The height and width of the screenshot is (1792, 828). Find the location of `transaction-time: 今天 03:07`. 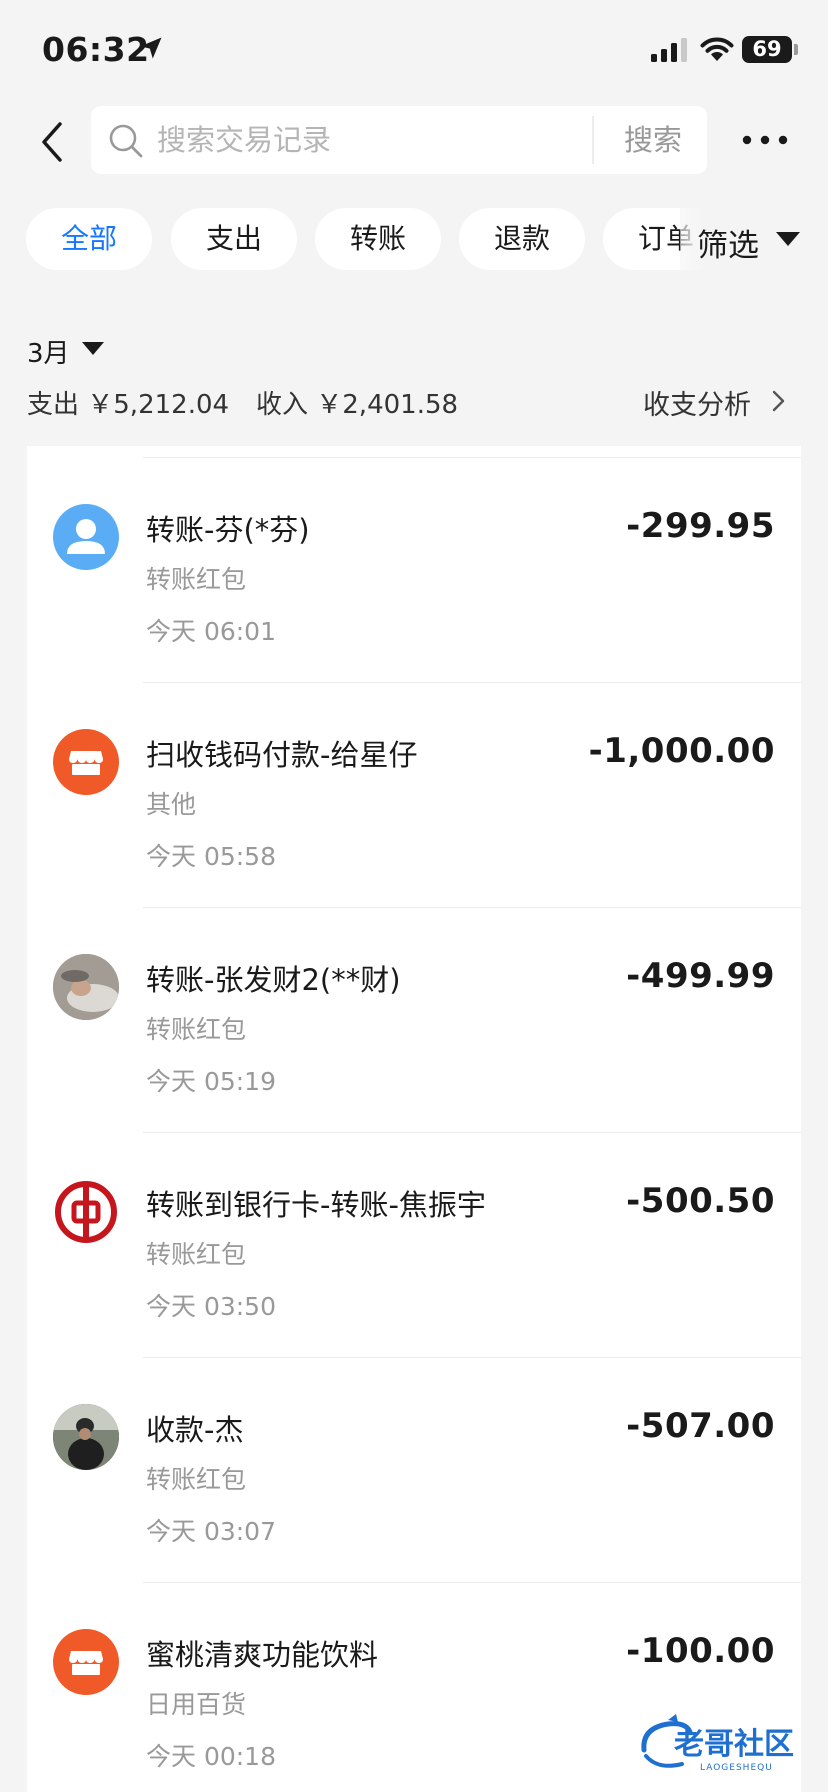

transaction-time: 今天 03:07 is located at coordinates (211, 1531).